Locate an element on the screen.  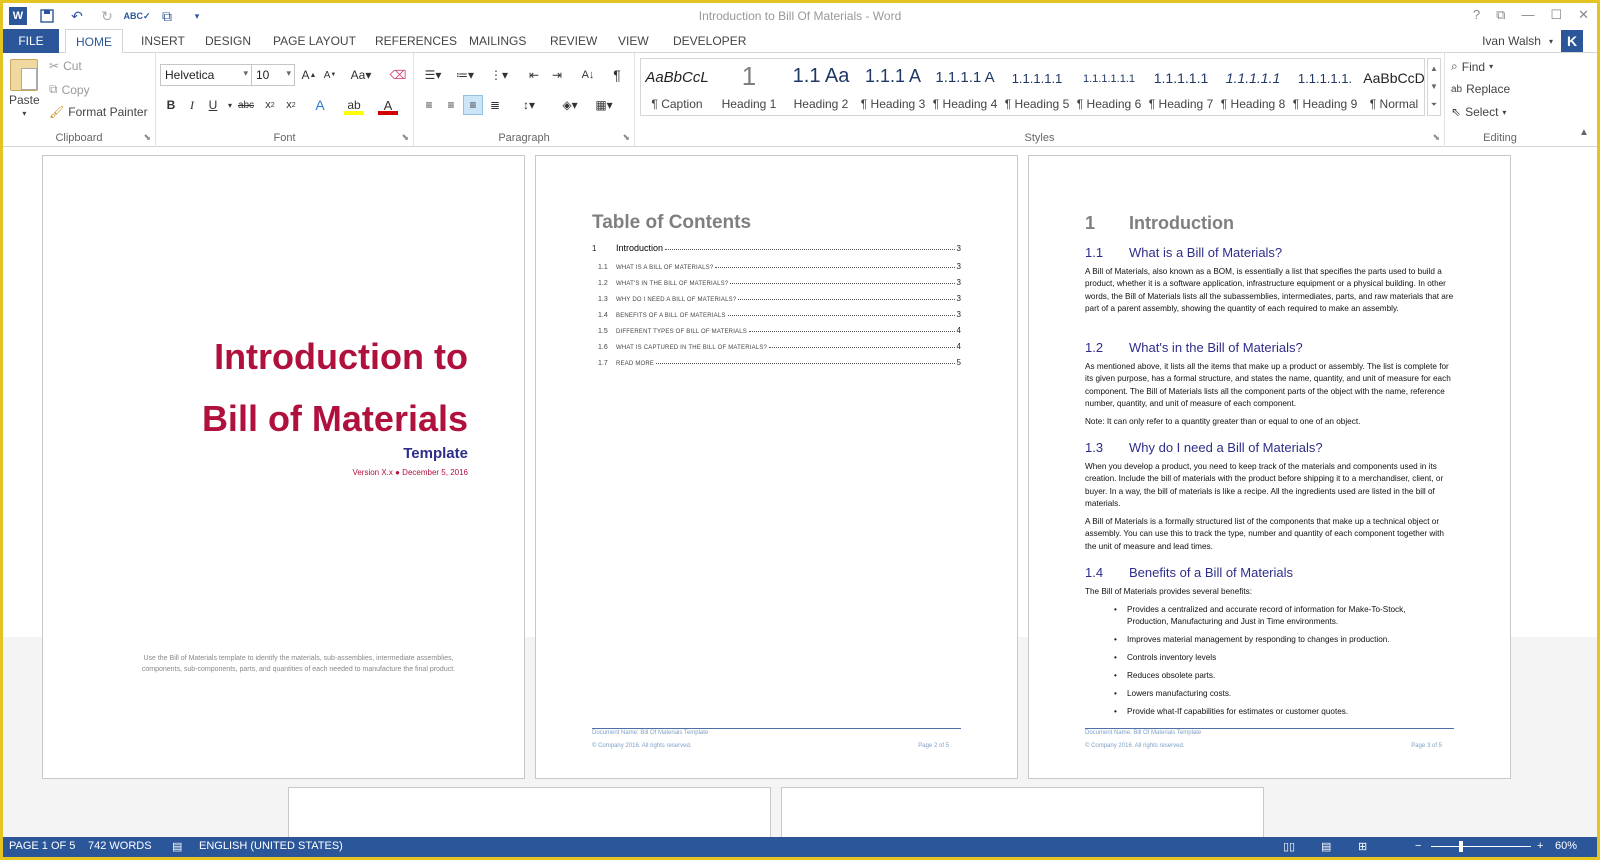
user-account: Ivan Walsh ▾ K is located at coordinates (1532, 41).